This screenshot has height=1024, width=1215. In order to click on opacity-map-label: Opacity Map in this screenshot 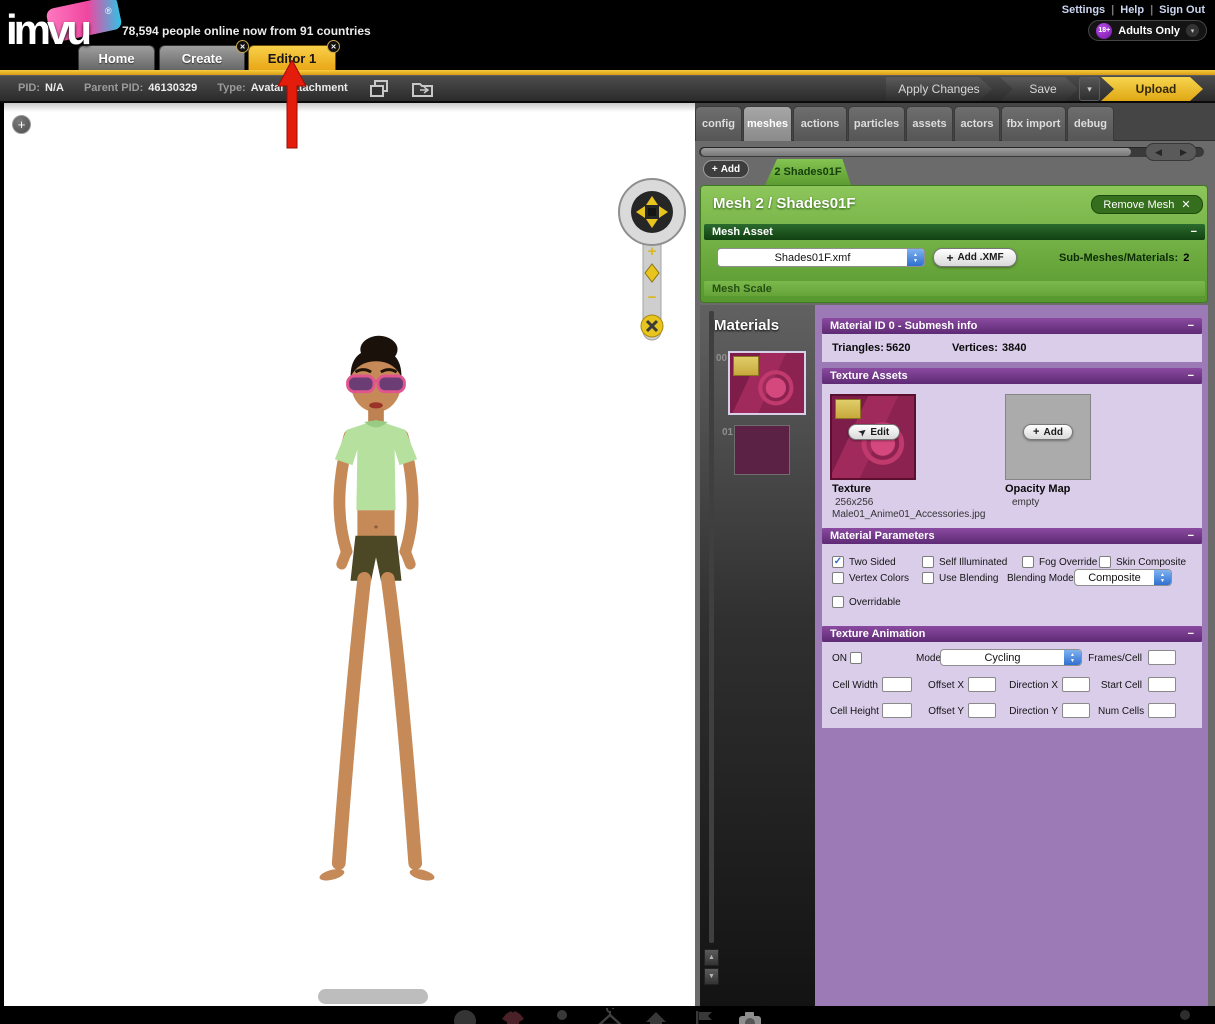, I will do `click(1038, 489)`.